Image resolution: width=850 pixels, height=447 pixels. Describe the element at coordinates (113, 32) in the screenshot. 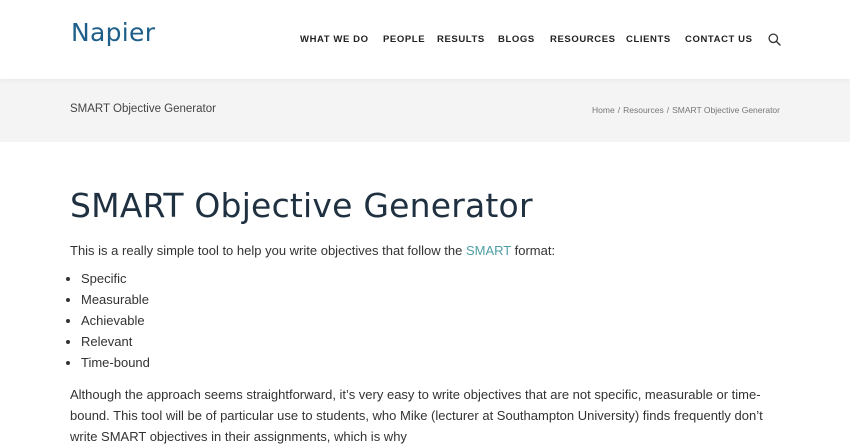

I see `napier-logo: Napier` at that location.